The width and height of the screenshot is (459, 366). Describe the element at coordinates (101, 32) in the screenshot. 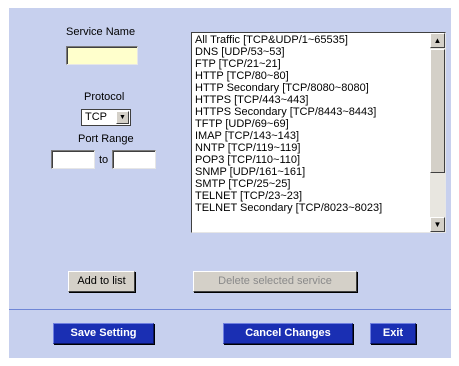

I see `service-name-label: Service Name` at that location.